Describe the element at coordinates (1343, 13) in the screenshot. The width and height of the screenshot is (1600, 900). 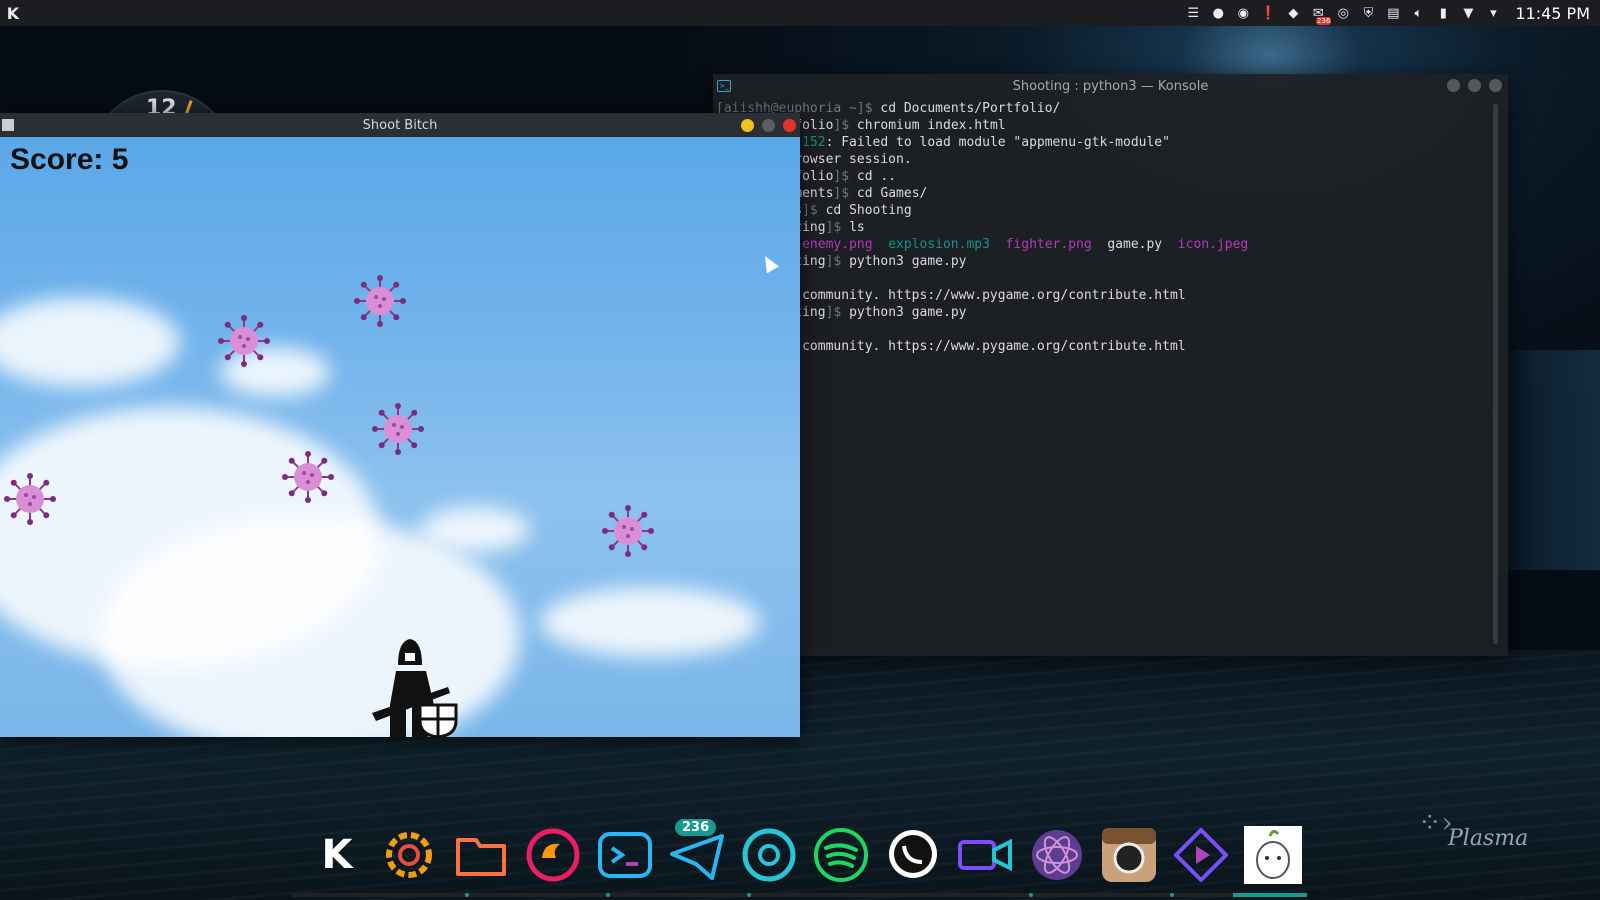
I see `whatsapp-icon: ◎` at that location.